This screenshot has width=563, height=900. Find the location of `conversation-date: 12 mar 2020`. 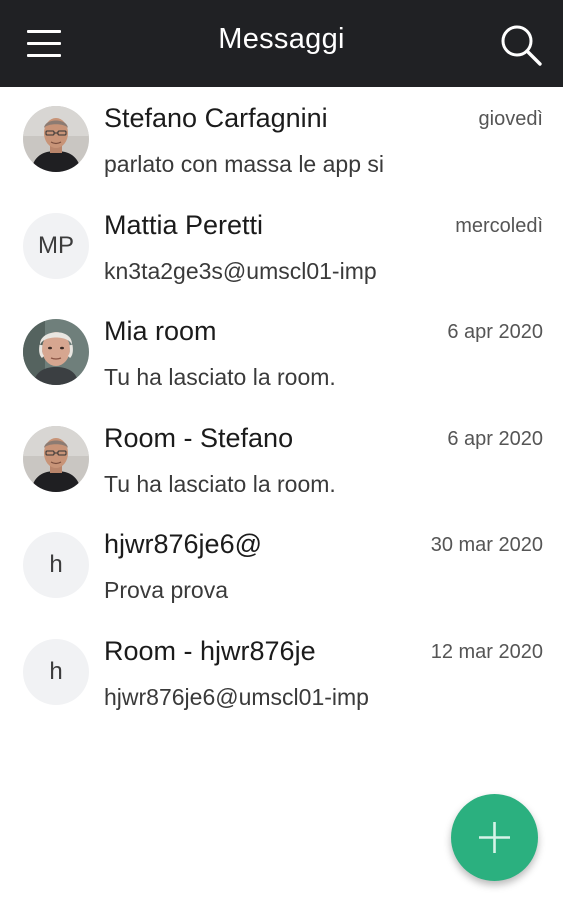

conversation-date: 12 mar 2020 is located at coordinates (486, 651).